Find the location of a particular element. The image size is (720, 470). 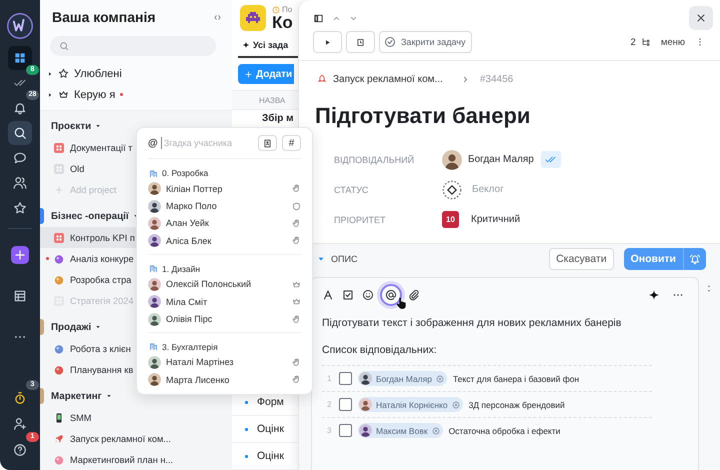

column-header: НАЗВА is located at coordinates (272, 100).